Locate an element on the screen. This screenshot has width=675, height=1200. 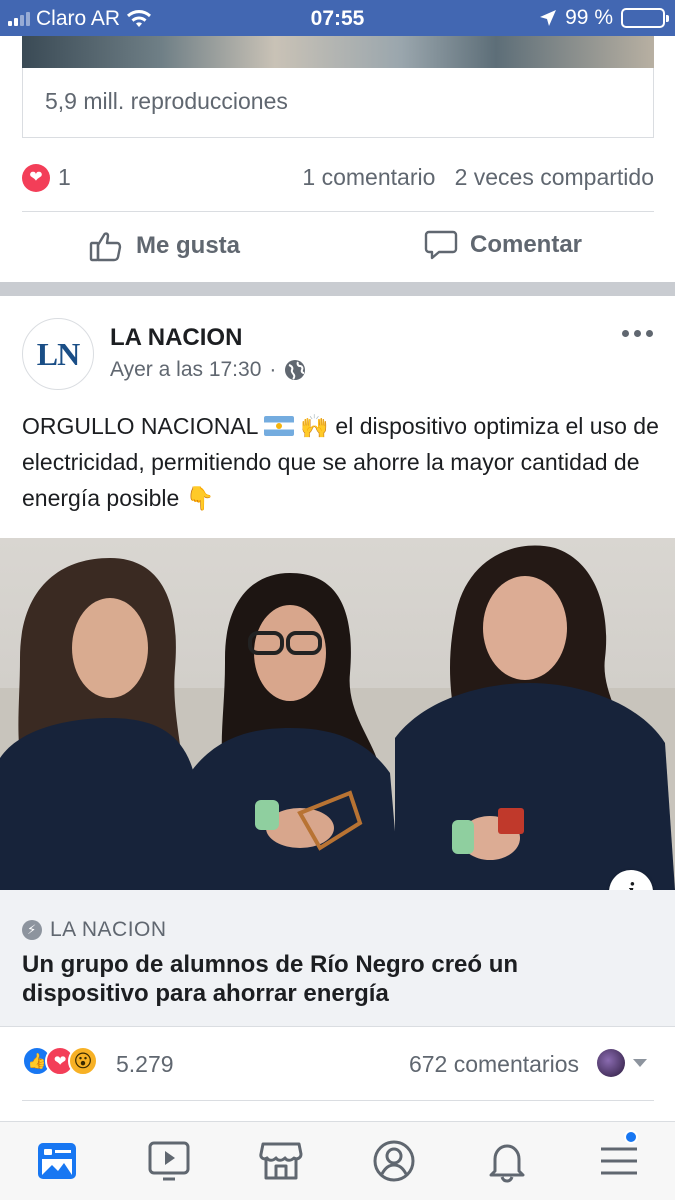
post-meta: Ayer a las 17:30 · is located at coordinates (208, 370).